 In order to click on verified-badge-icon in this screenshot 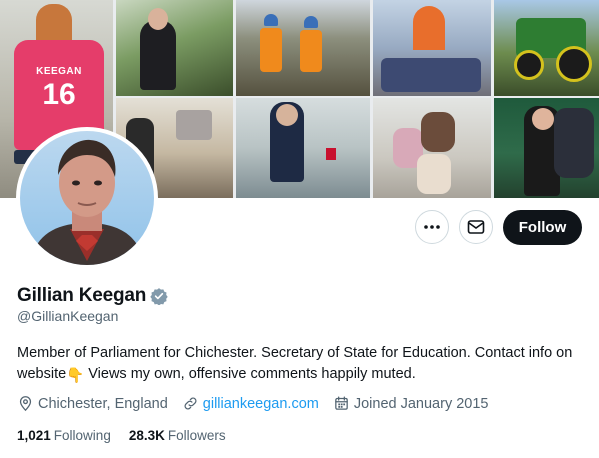, I will do `click(159, 296)`.